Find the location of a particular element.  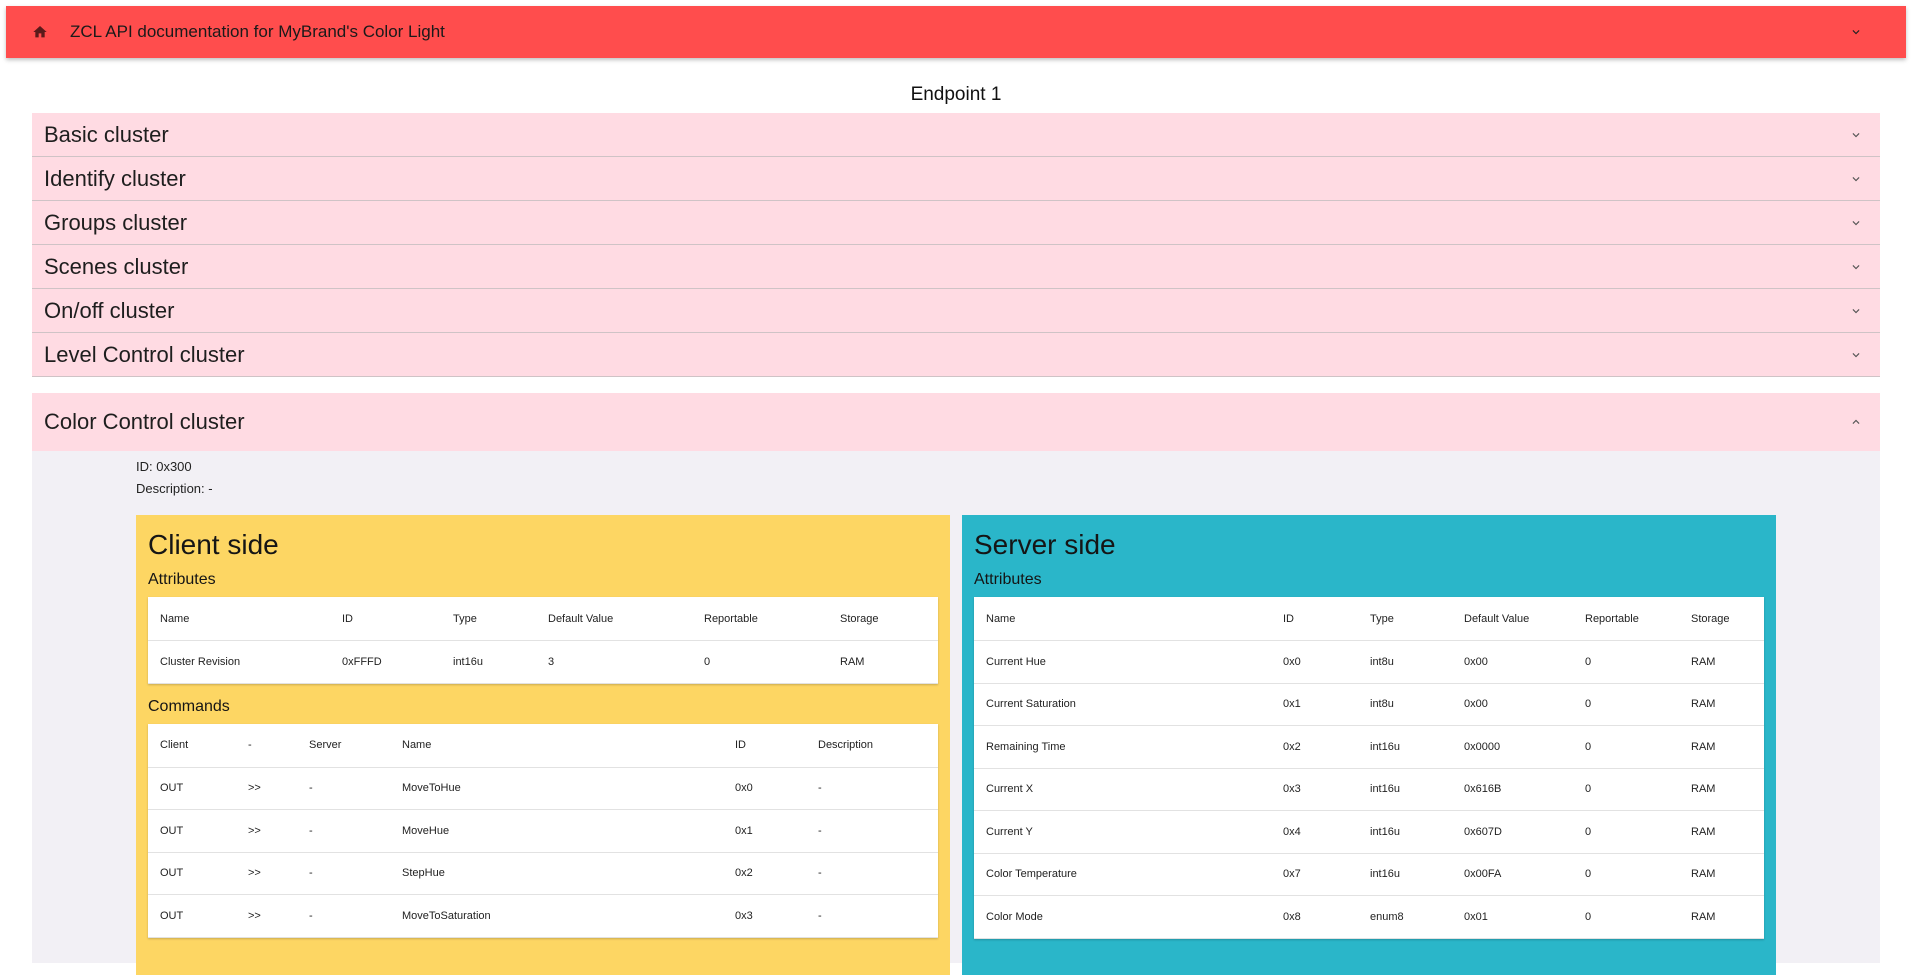

cell-id: 0x3 is located at coordinates (744, 915).